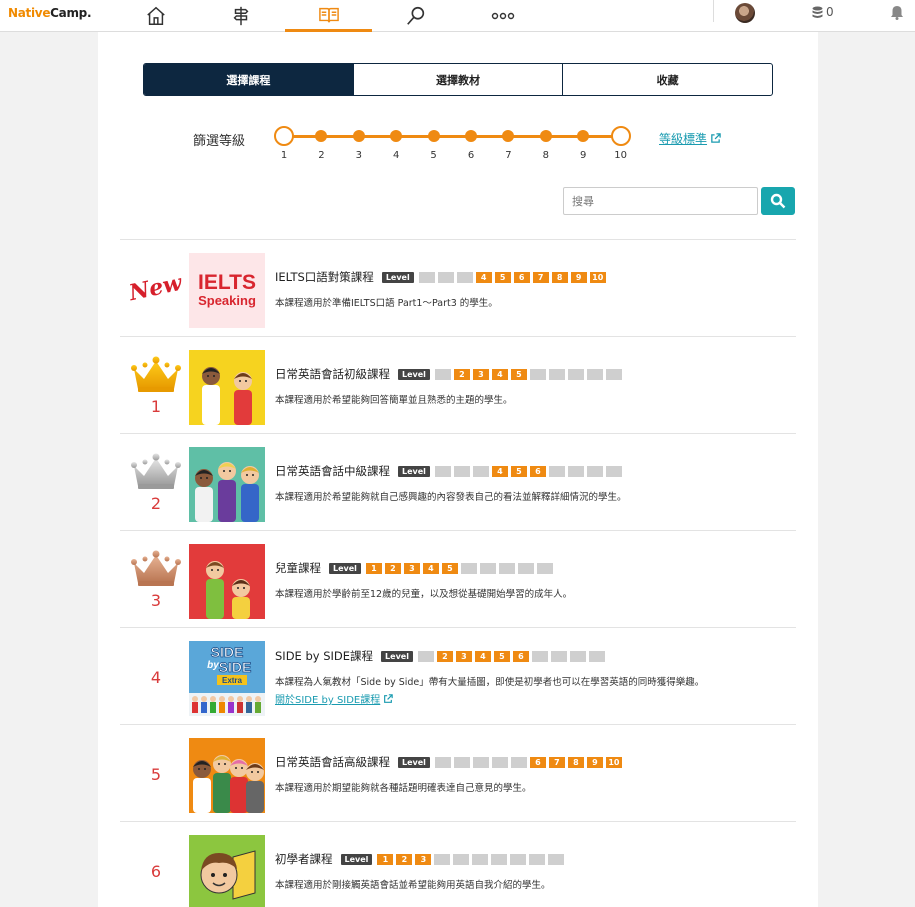  I want to click on level-cell: 2, so click(404, 859).